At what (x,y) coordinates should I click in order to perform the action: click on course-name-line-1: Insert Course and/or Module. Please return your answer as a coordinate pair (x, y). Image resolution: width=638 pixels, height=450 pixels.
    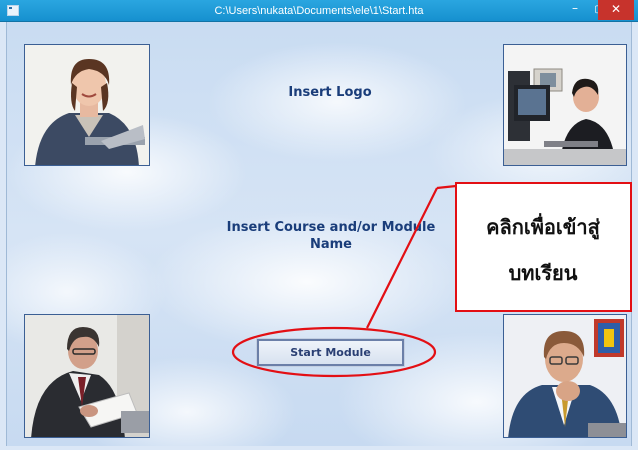
    Looking at the image, I should click on (331, 227).